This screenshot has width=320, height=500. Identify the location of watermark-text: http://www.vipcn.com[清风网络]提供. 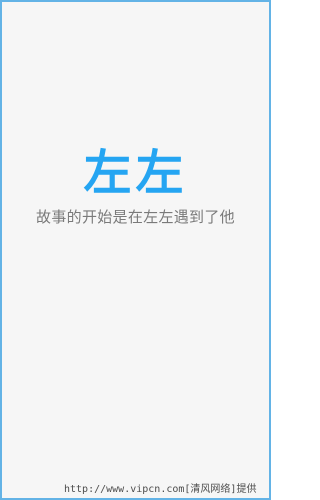
(160, 489).